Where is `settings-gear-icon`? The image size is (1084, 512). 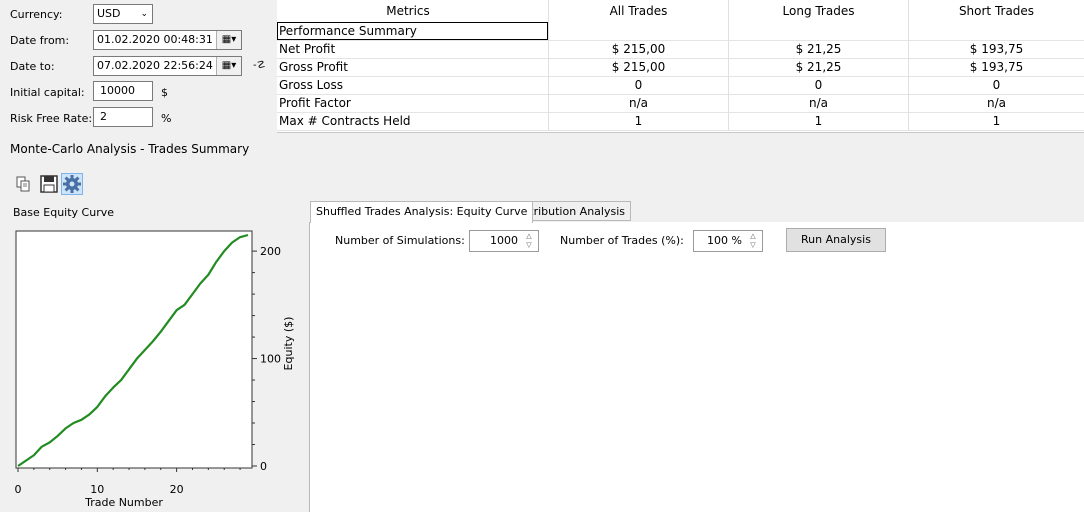
settings-gear-icon is located at coordinates (72, 184).